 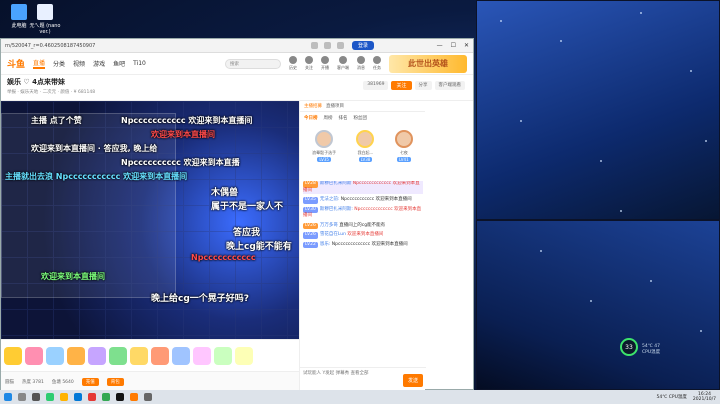 I want to click on hero-banner: 此世出英雄, so click(x=428, y=63).